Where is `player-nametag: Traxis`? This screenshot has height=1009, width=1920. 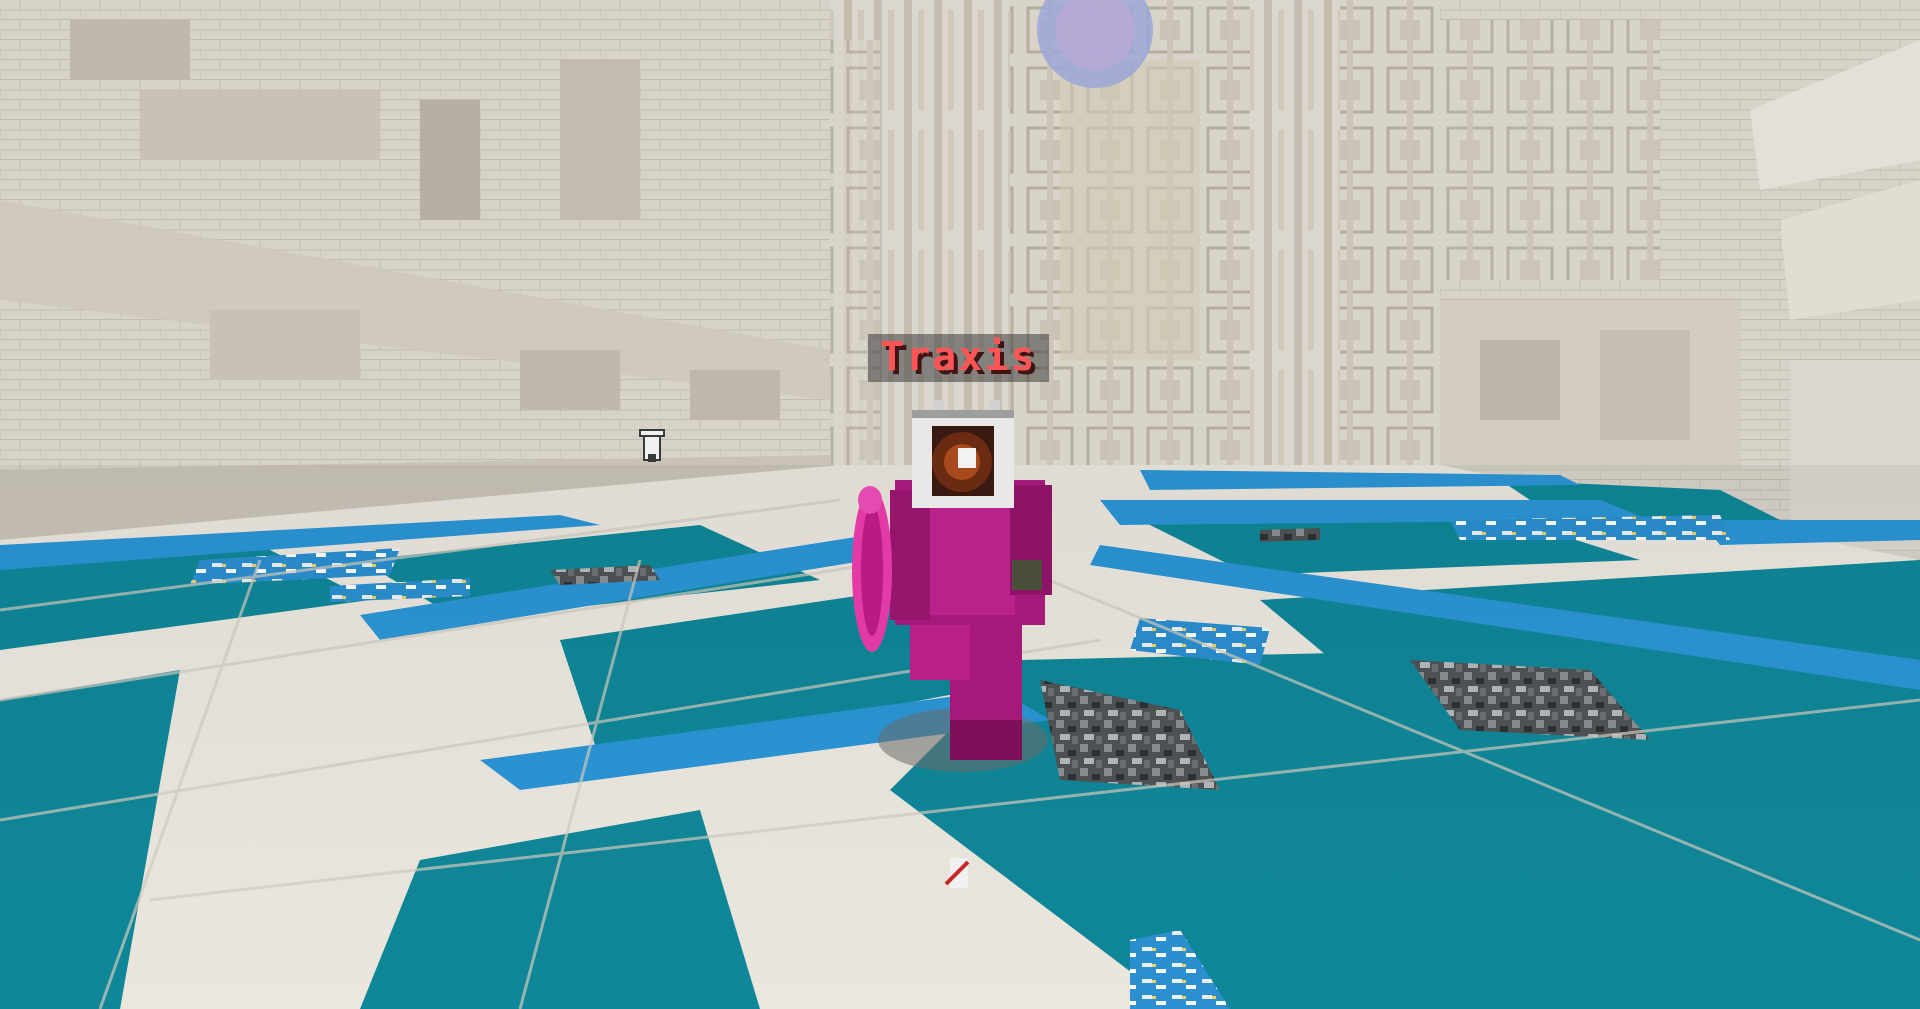
player-nametag: Traxis is located at coordinates (958, 358).